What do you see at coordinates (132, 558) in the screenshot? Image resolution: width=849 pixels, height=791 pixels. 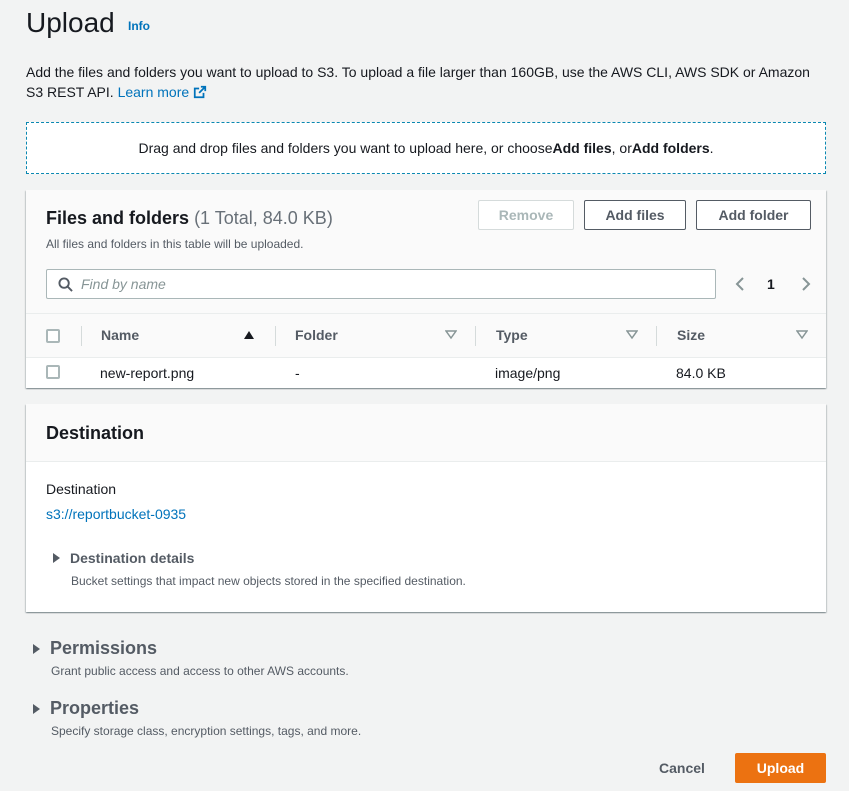 I see `destination-details-title: Destination details` at bounding box center [132, 558].